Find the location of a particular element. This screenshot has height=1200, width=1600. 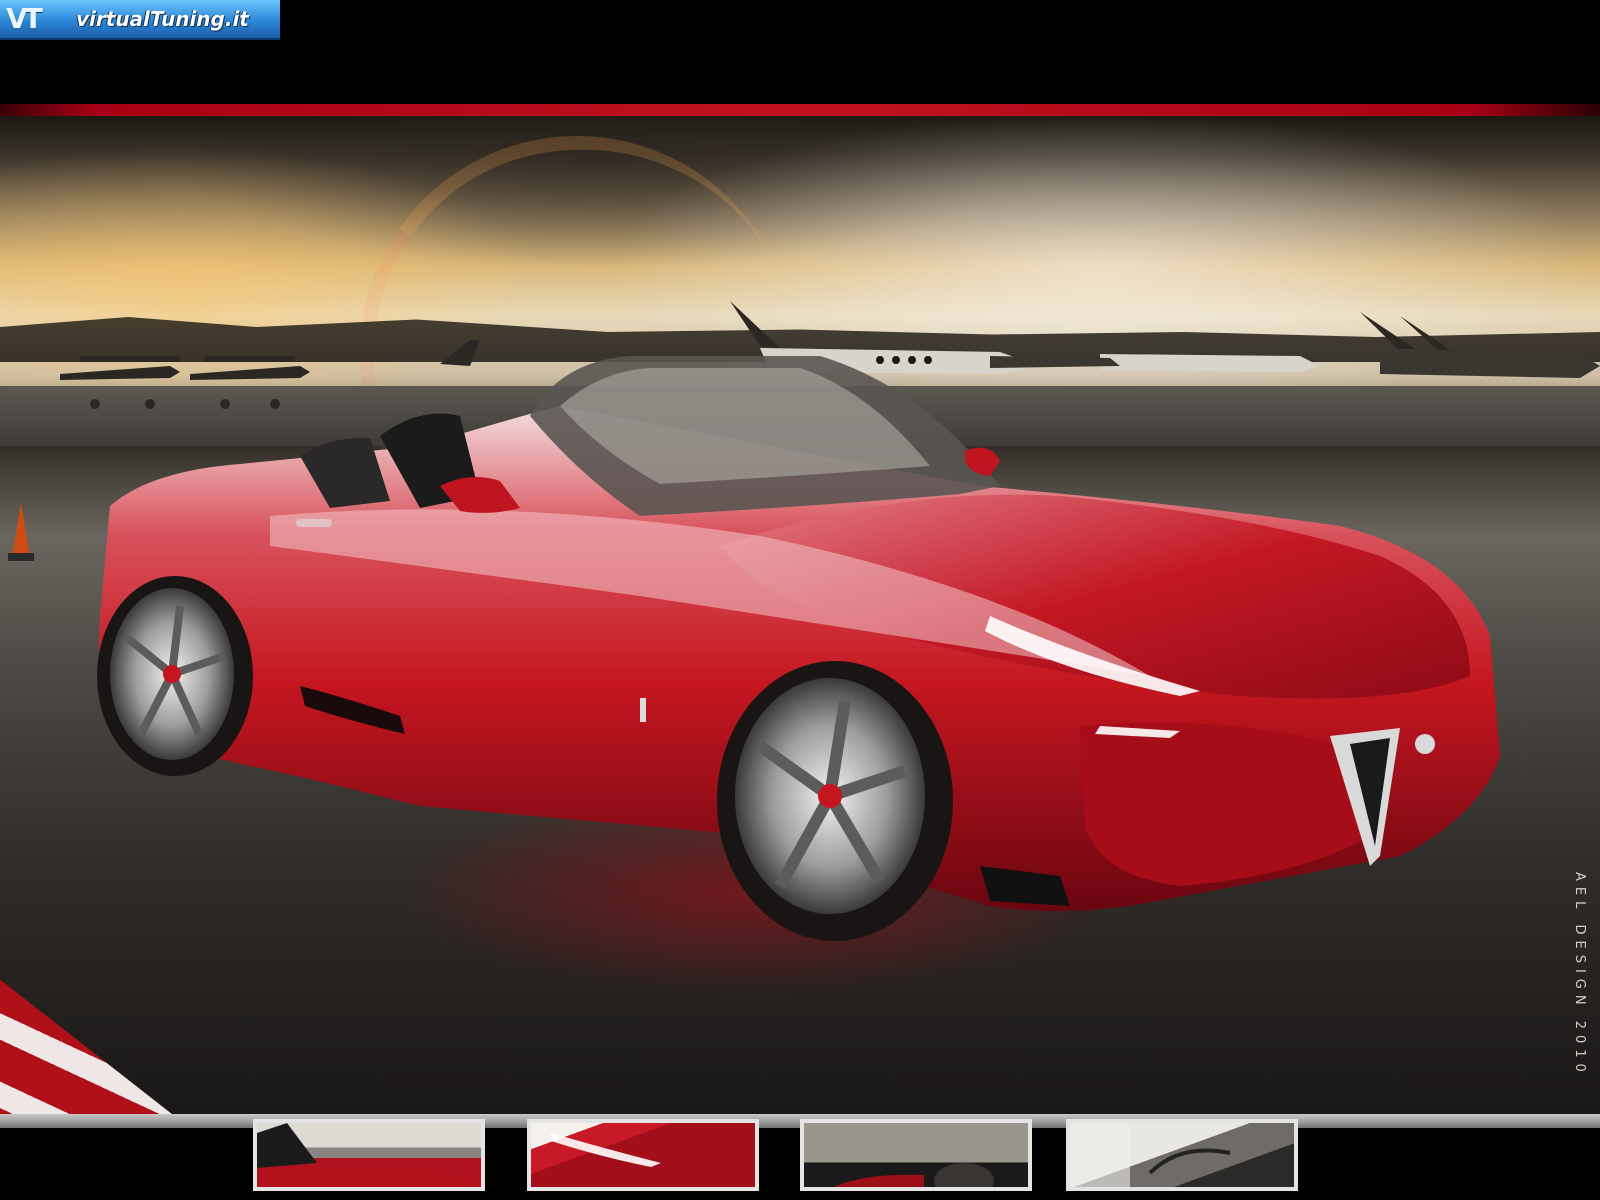

header-accent-strip is located at coordinates (800, 110).